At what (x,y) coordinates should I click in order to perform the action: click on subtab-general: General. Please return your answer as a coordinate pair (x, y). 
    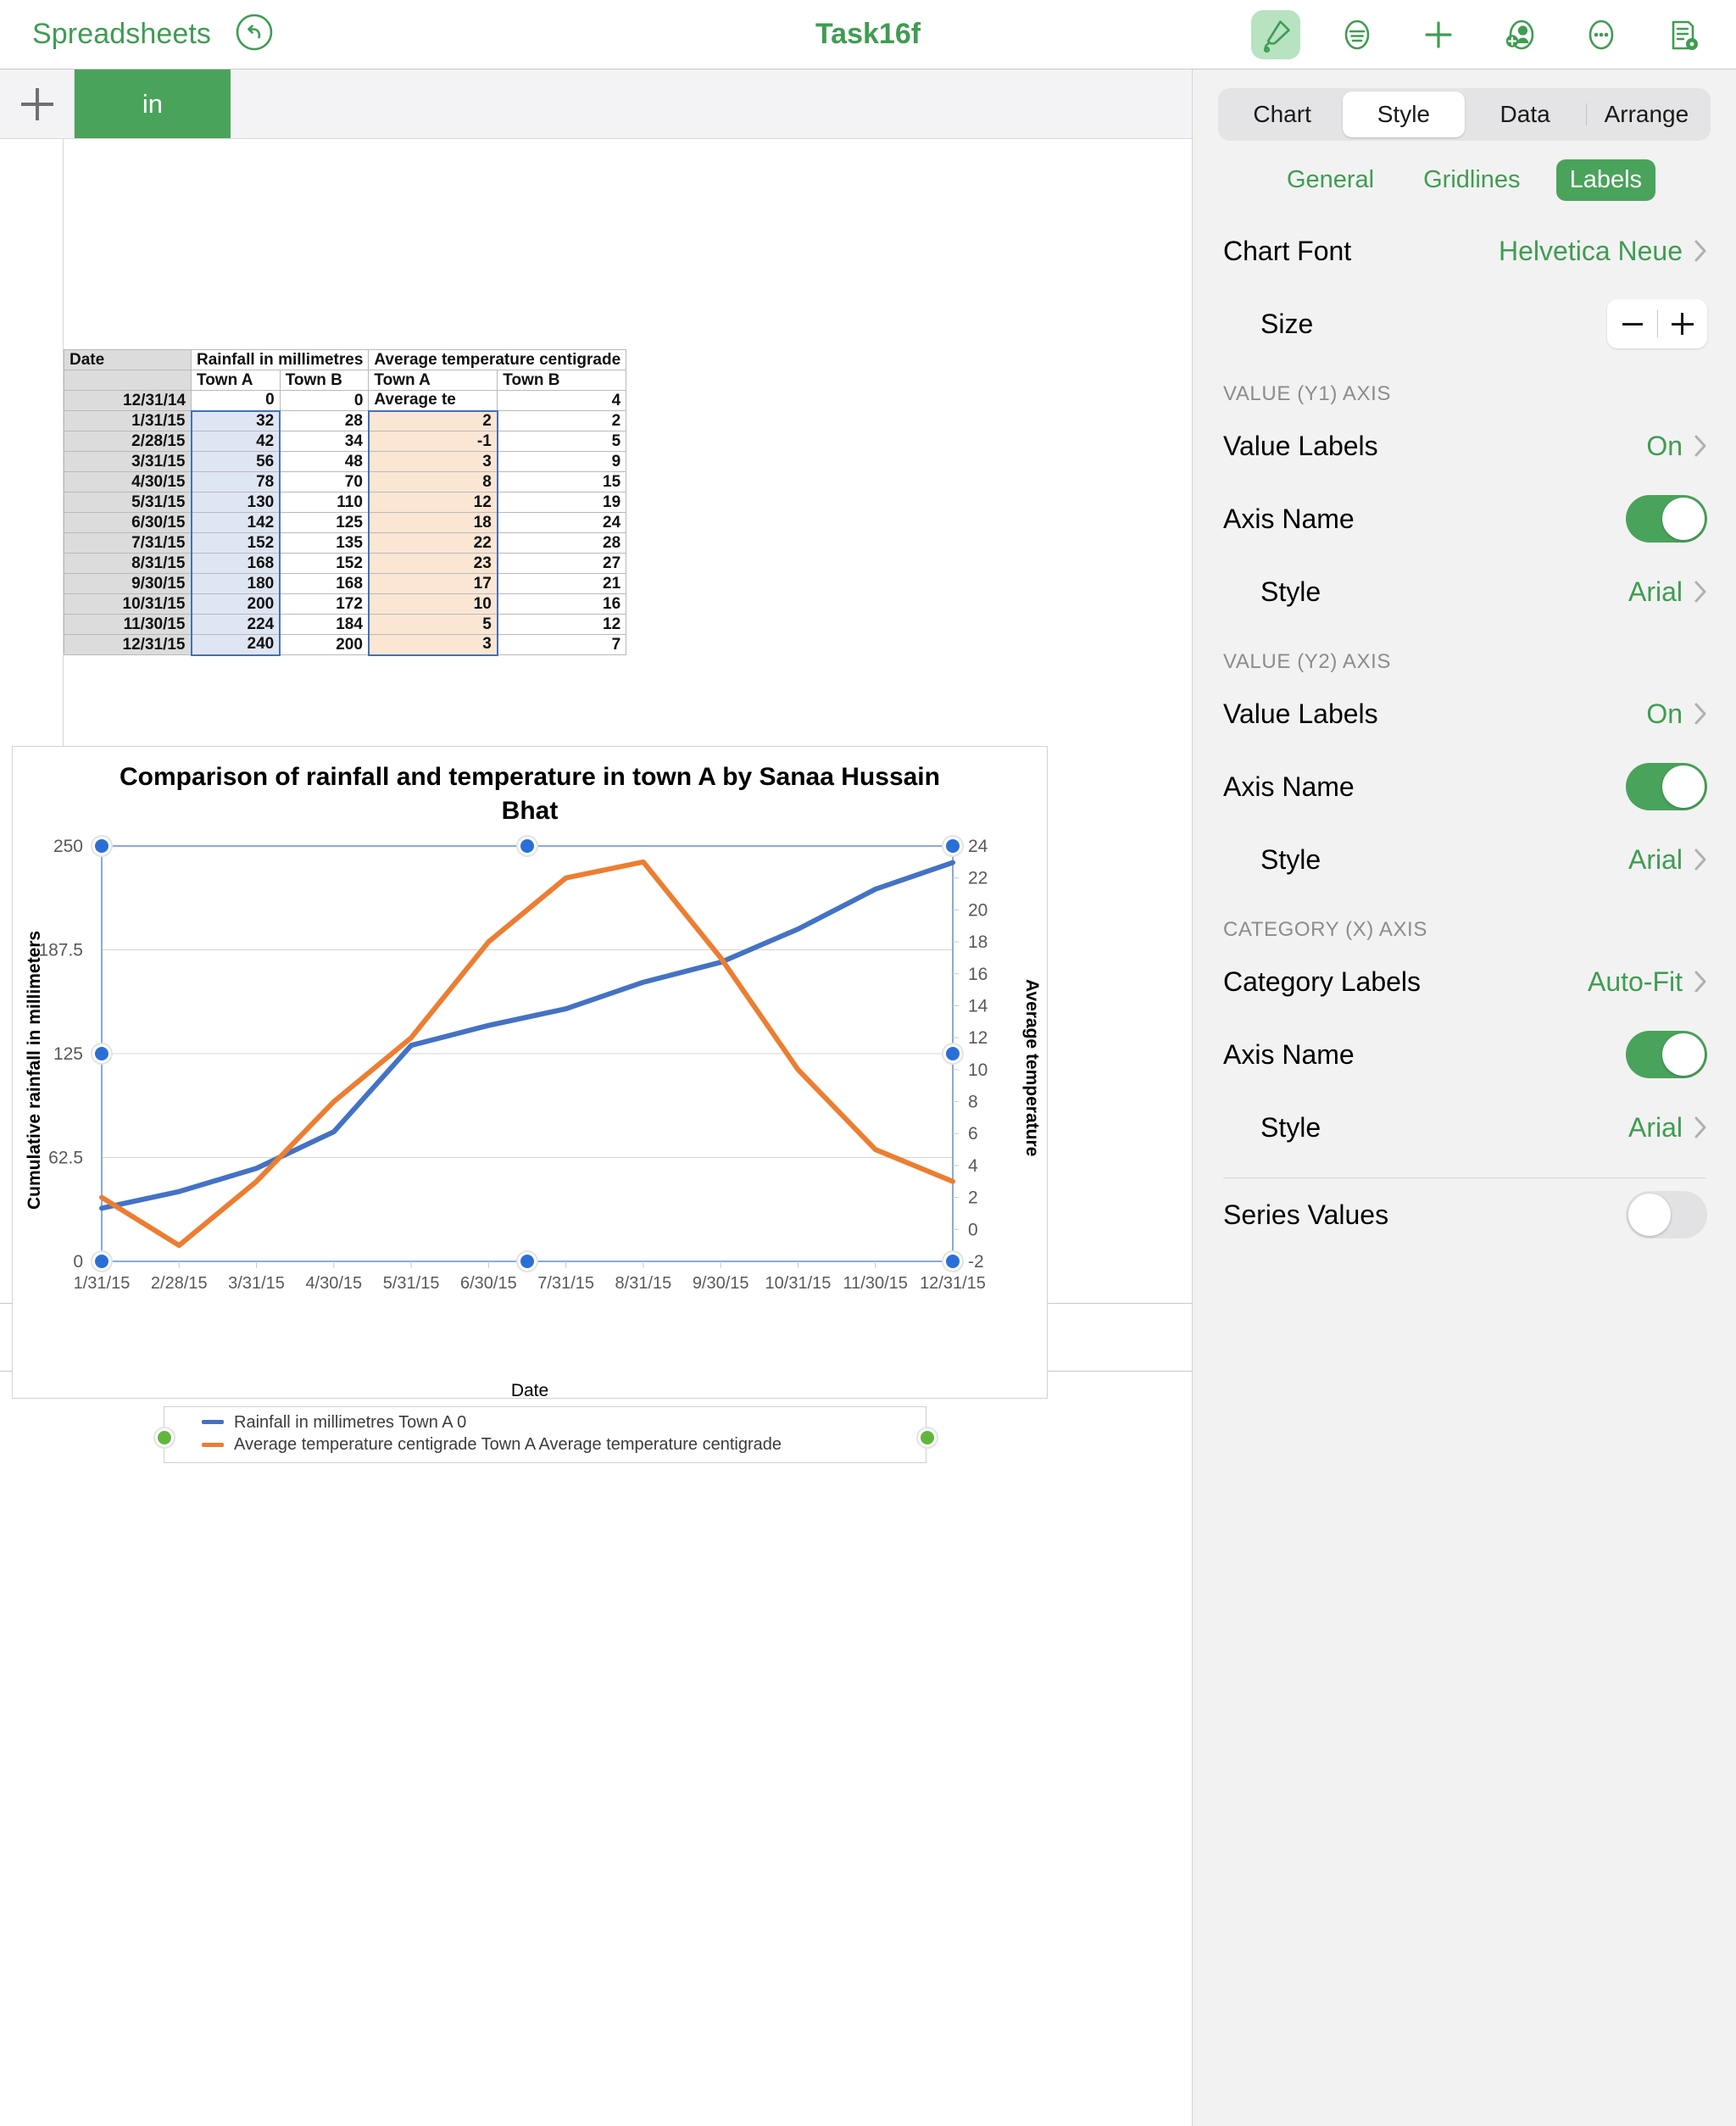
    Looking at the image, I should click on (1330, 180).